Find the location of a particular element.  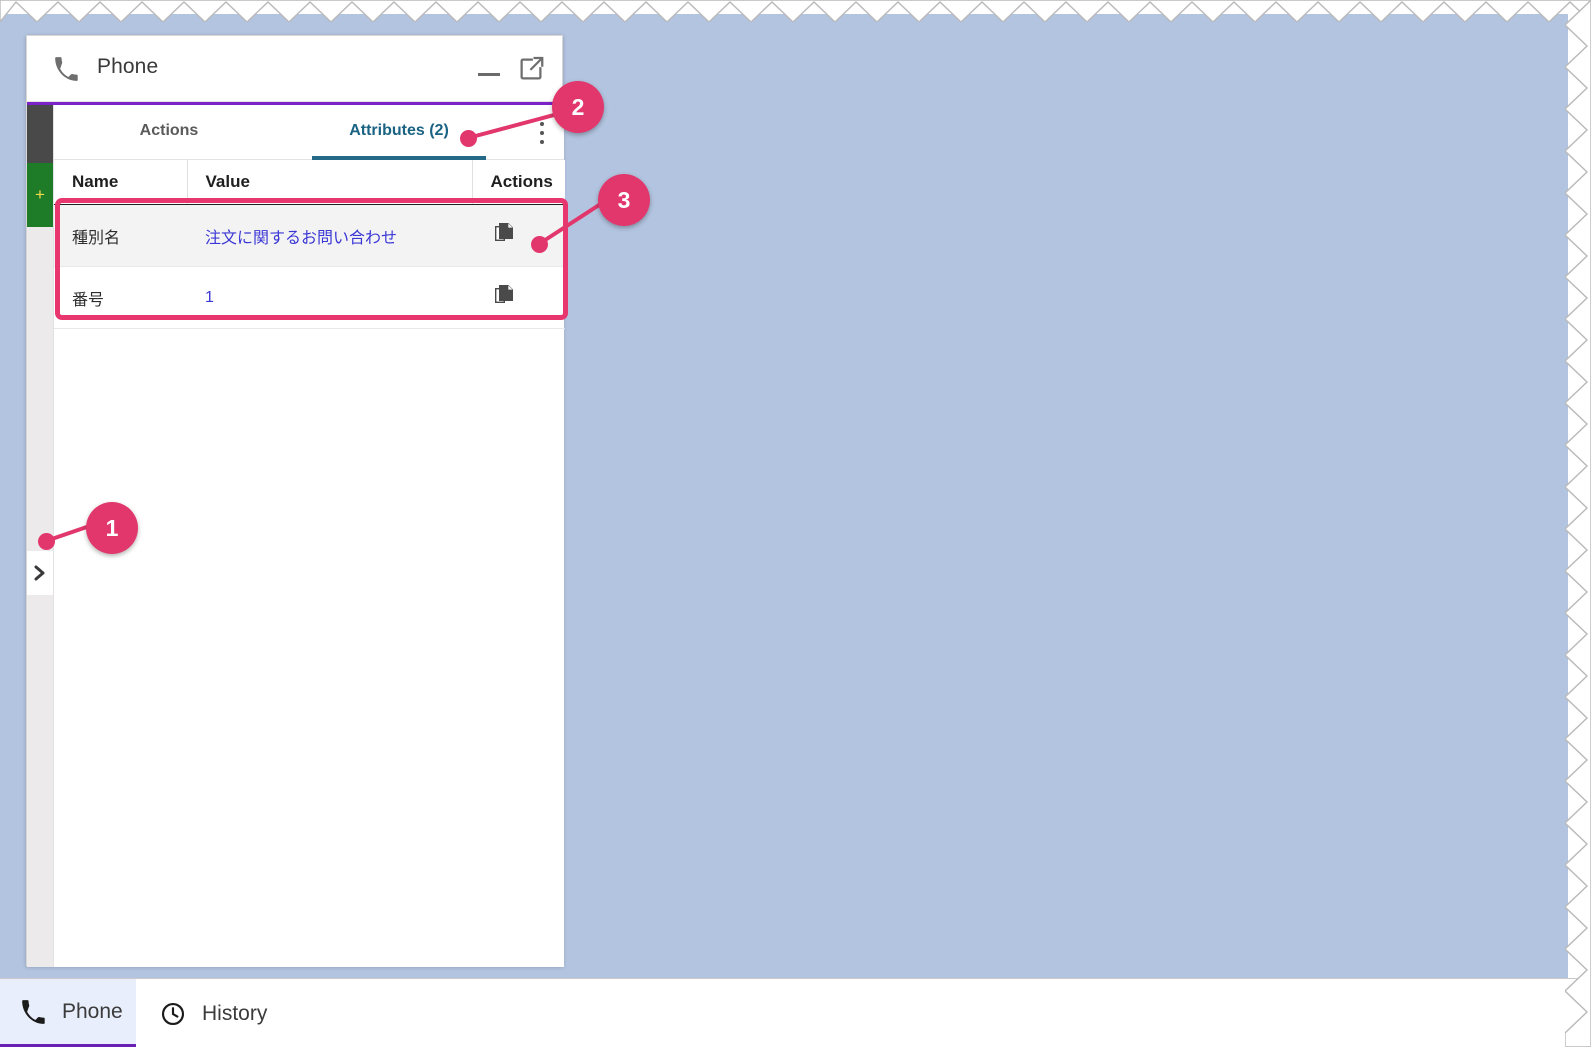

expand-panel-chevron-icon is located at coordinates (40, 573).